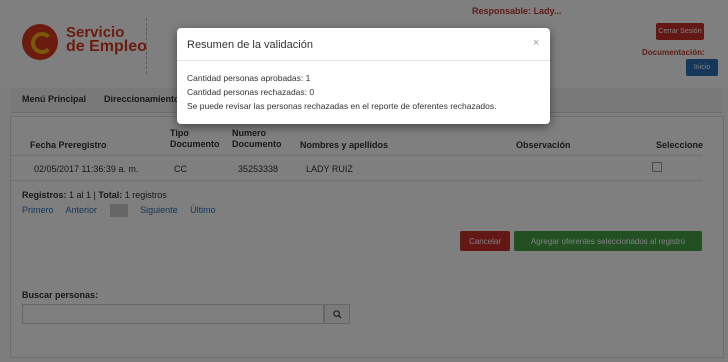  Describe the element at coordinates (251, 92) in the screenshot. I see `modal-rechazadas: Cantidad personas rechazadas: 0` at that location.